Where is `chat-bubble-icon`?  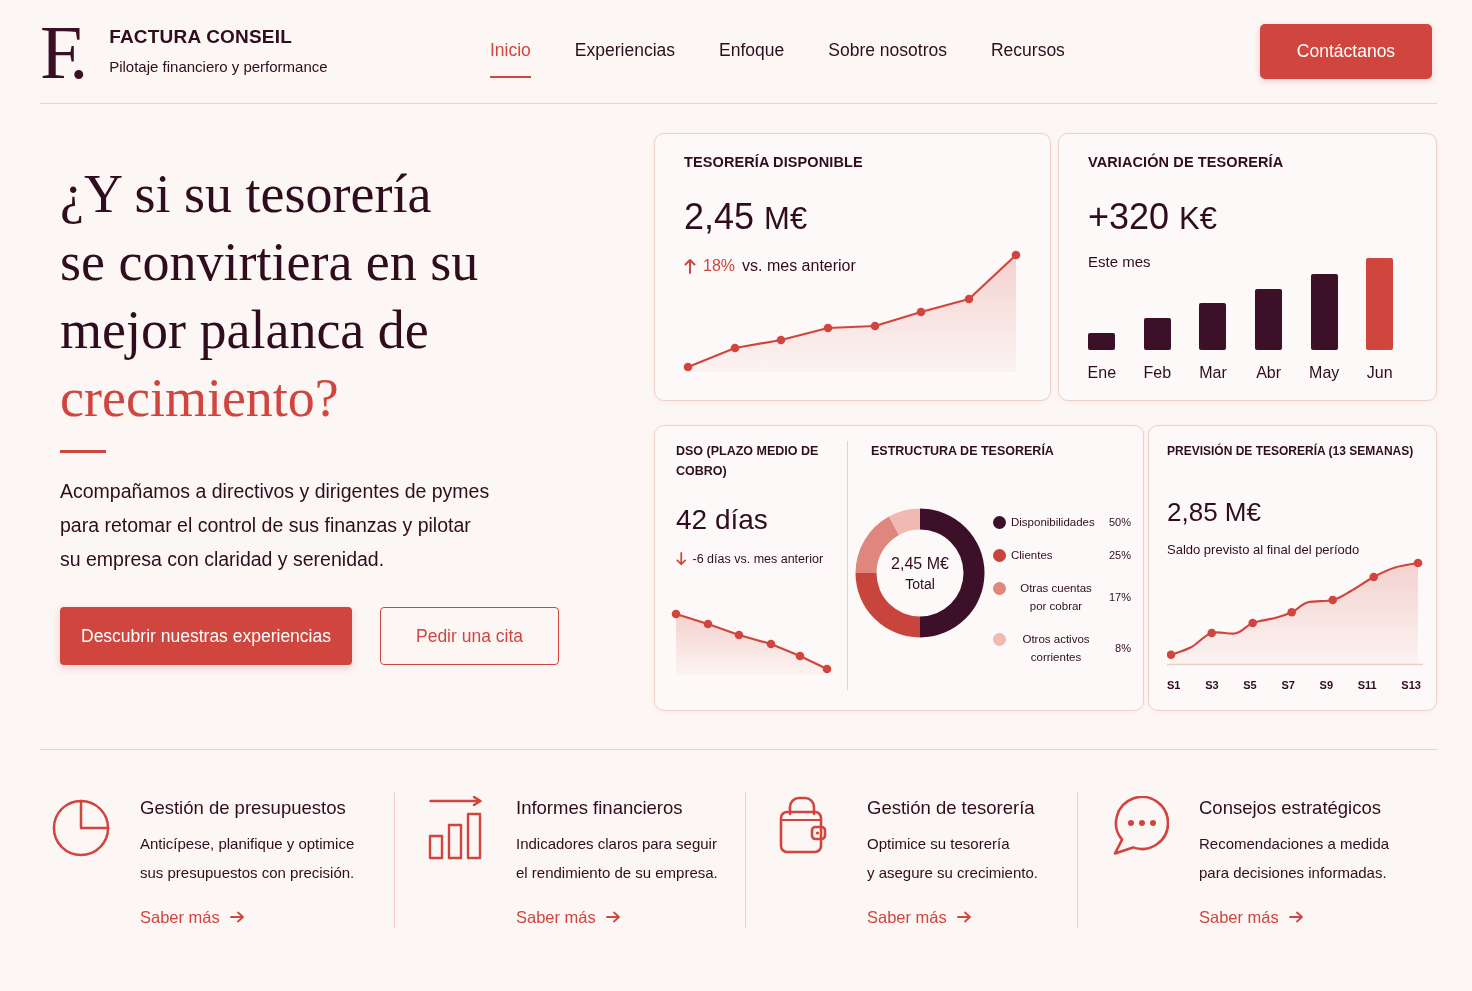
chat-bubble-icon is located at coordinates (1140, 826).